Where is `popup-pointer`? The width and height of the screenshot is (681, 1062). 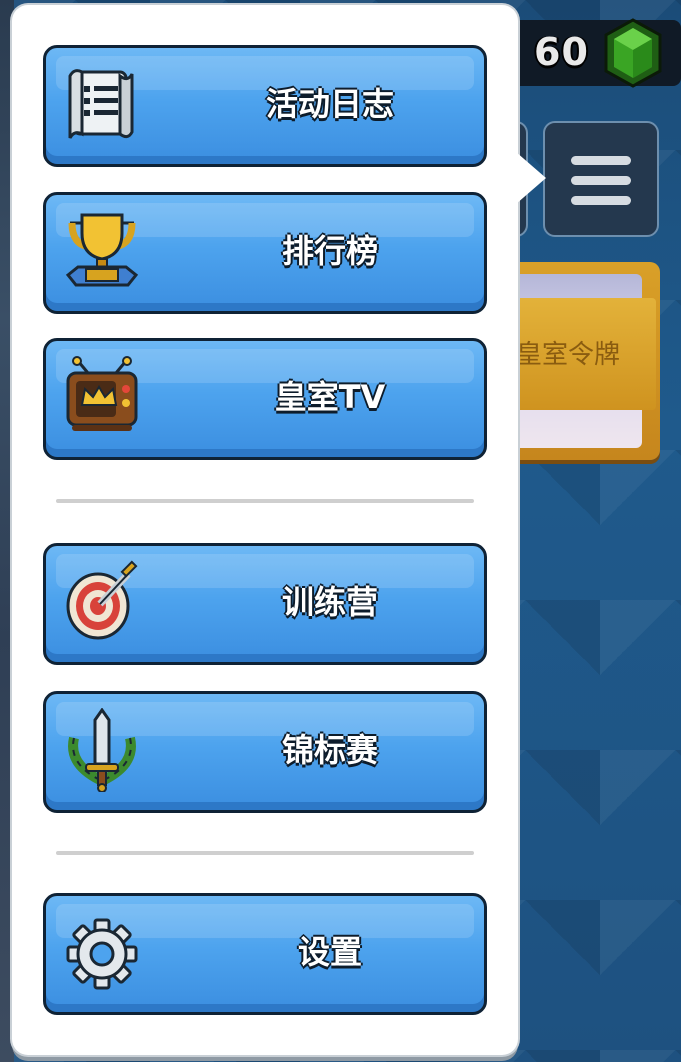 popup-pointer is located at coordinates (531, 178).